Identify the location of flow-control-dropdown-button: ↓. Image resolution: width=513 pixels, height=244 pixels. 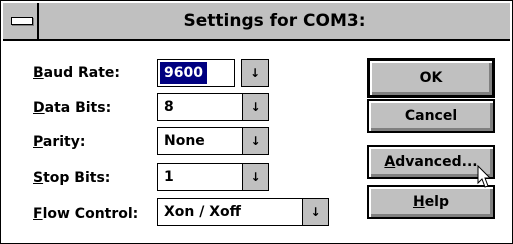
(315, 212).